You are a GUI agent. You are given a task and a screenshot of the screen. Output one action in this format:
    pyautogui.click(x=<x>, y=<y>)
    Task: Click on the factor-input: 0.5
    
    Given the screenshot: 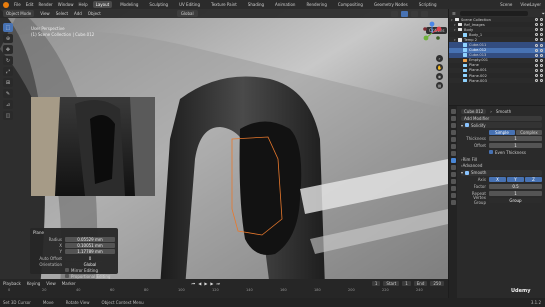 What is the action you would take?
    pyautogui.click(x=515, y=187)
    